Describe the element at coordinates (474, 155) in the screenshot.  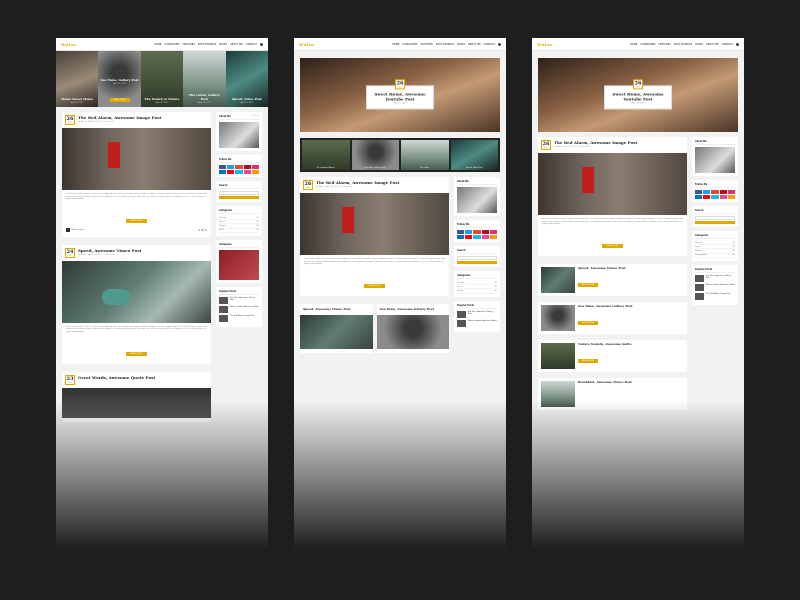
I see `thumb-item: Speed, Video Post` at that location.